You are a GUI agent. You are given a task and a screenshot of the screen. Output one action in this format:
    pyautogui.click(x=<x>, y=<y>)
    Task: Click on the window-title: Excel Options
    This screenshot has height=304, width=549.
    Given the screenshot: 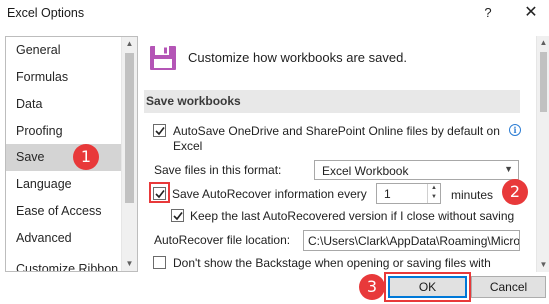 What is the action you would take?
    pyautogui.click(x=46, y=13)
    